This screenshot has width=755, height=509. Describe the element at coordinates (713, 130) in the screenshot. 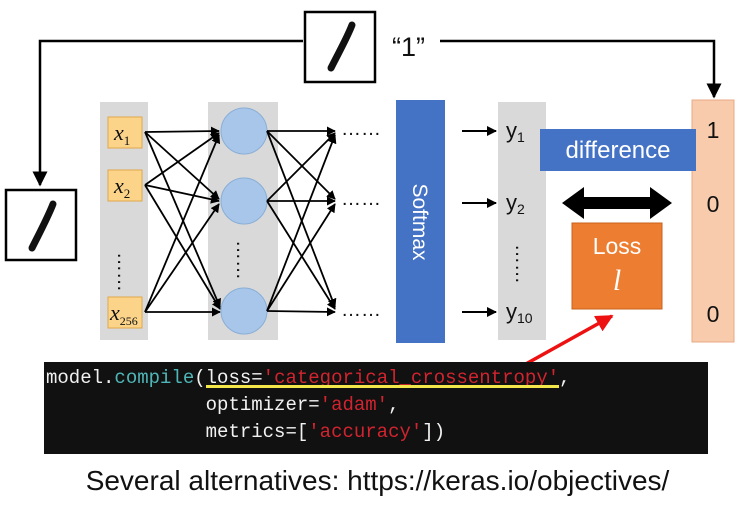

I see `target-value-1: 1` at that location.